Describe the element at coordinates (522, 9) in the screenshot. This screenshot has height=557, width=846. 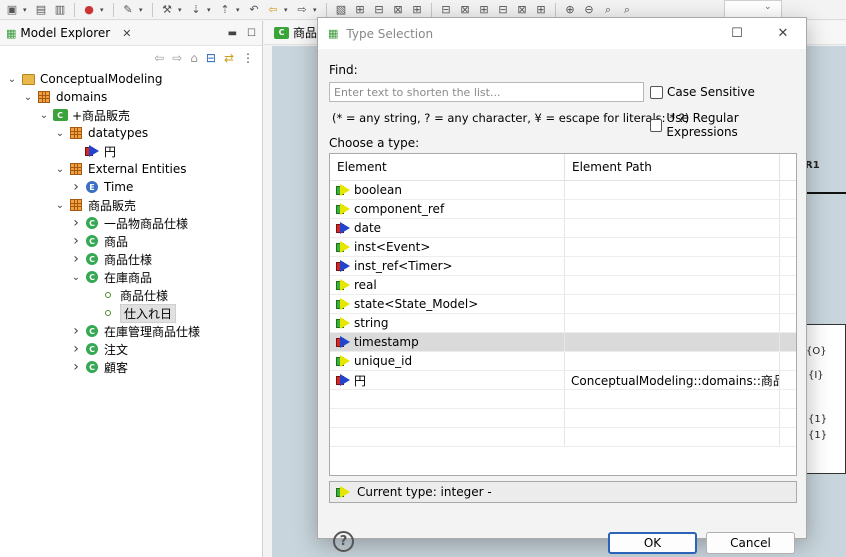
I see `distribute-icon: ⊠` at that location.